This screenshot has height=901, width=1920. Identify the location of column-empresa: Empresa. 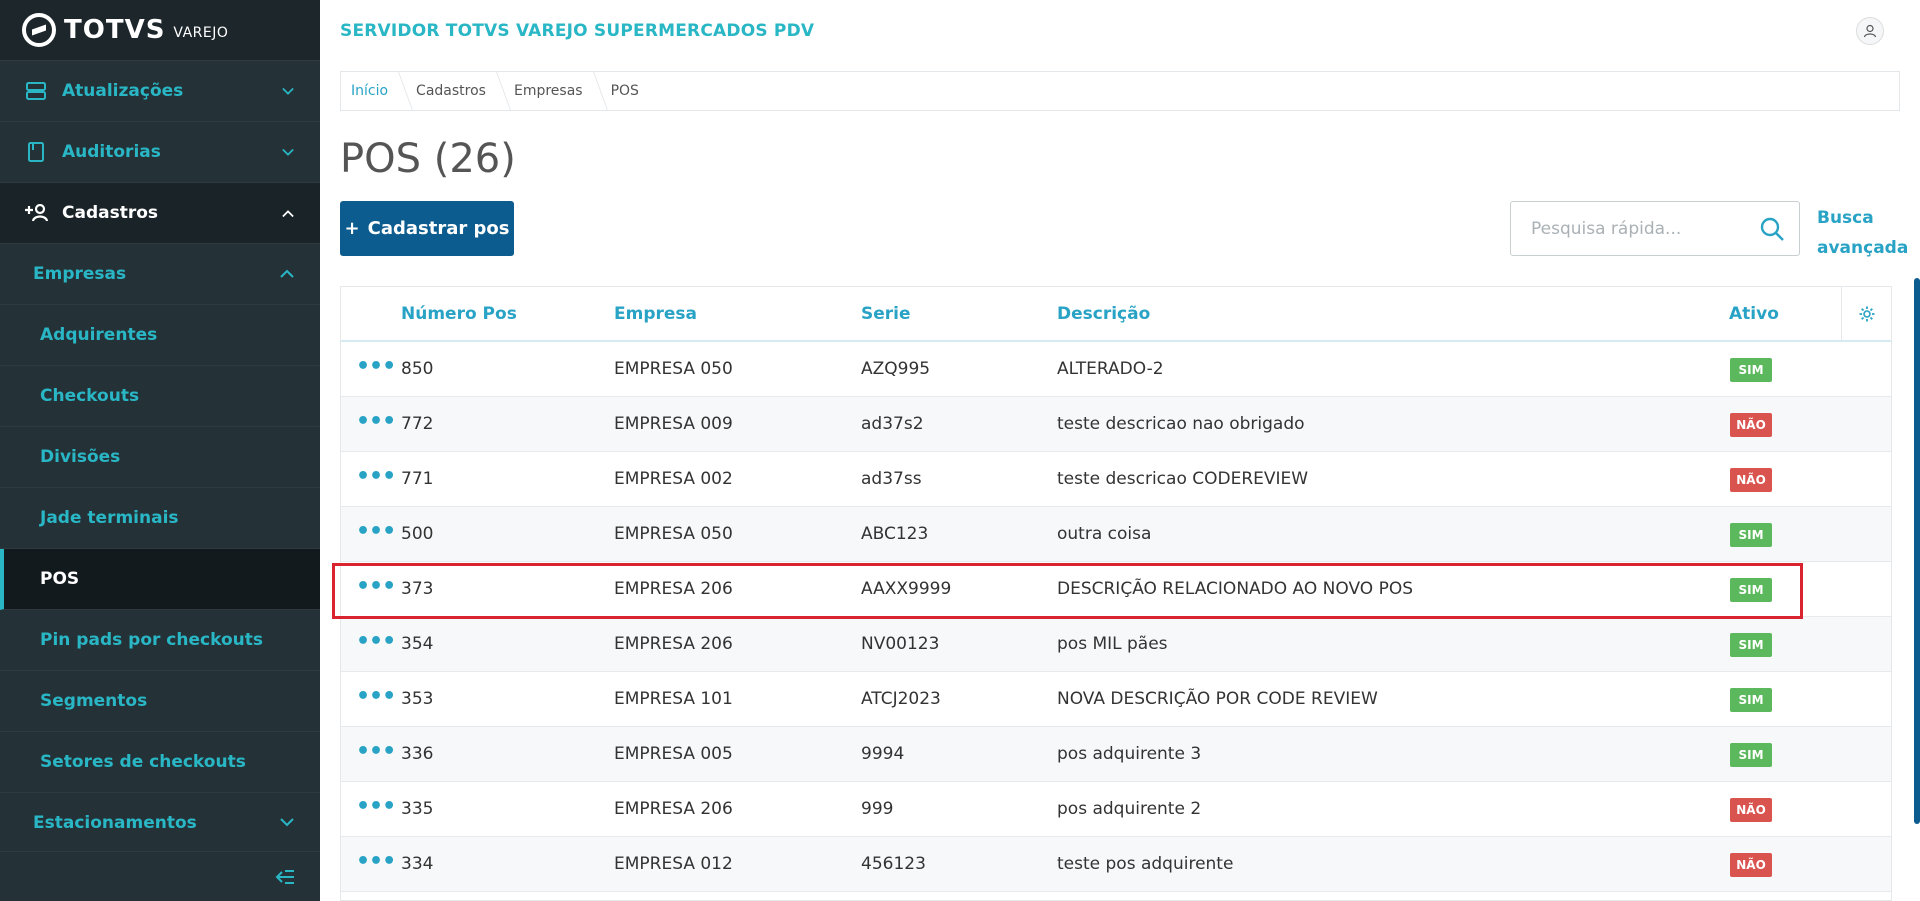
(655, 314).